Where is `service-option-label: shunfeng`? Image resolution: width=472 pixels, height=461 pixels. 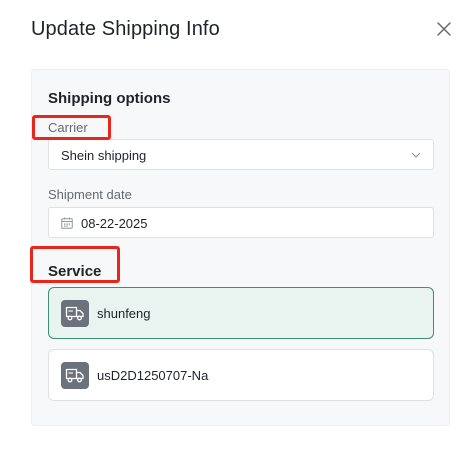
service-option-label: shunfeng is located at coordinates (124, 313).